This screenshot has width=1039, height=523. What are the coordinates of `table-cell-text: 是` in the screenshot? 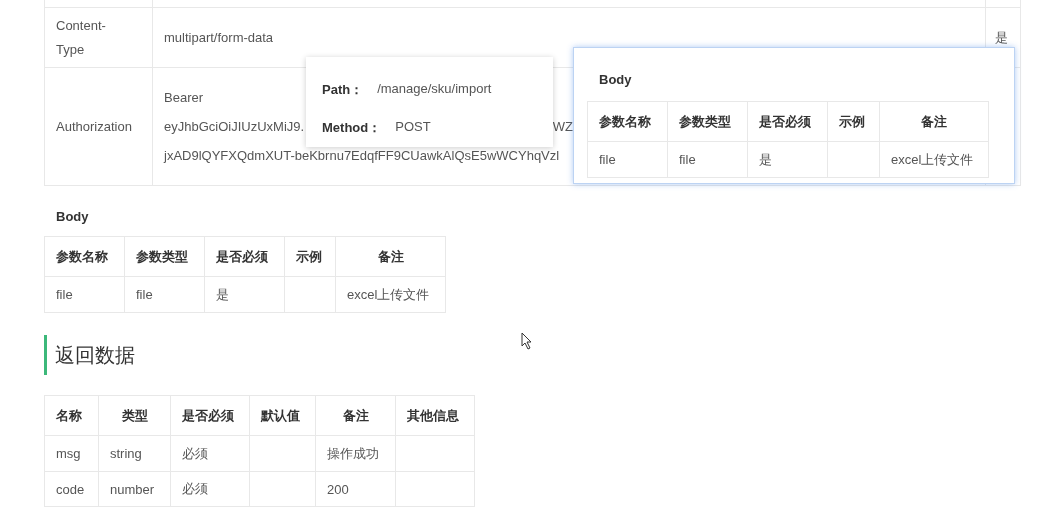 It's located at (1002, 37).